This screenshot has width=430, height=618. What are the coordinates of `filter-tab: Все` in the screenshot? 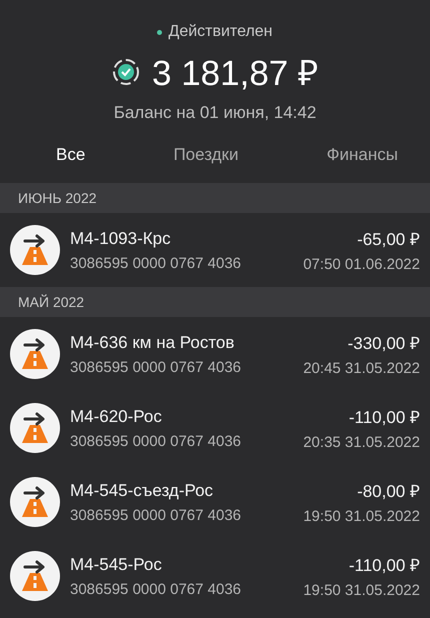 It's located at (71, 155).